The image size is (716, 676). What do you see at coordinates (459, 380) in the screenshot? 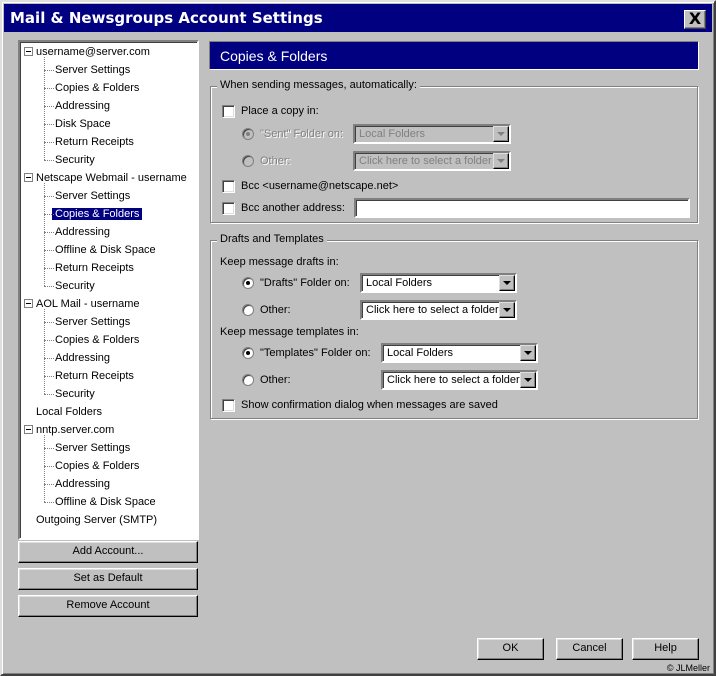
I see `templates-other-select: Click here to select a folder` at bounding box center [459, 380].